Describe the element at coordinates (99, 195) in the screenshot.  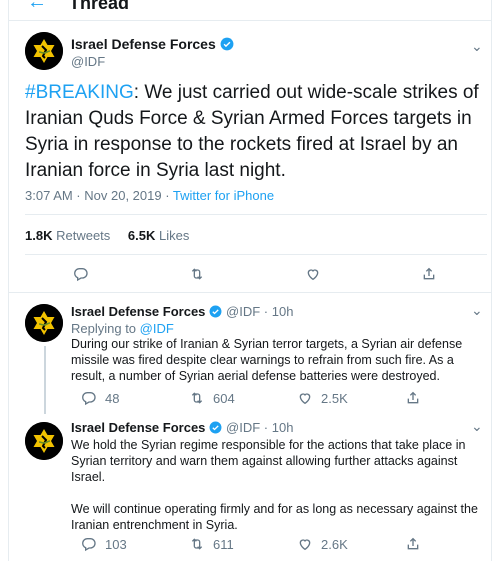
I see `timestamp: 3:07 AM · Nov 20, 2019 ·` at that location.